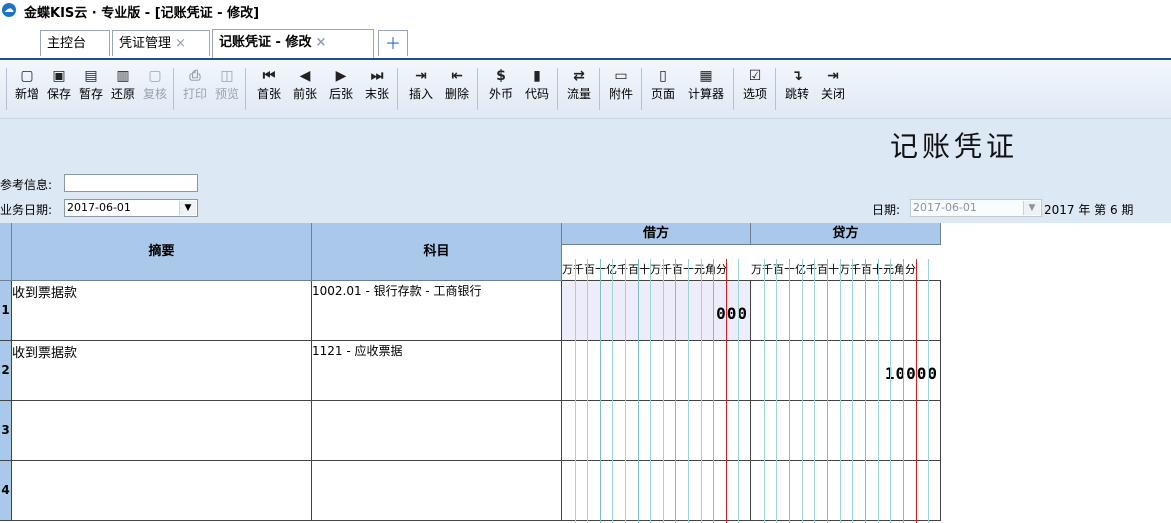 The width and height of the screenshot is (1171, 523). Describe the element at coordinates (886, 210) in the screenshot. I see `date-label: 日期:` at that location.